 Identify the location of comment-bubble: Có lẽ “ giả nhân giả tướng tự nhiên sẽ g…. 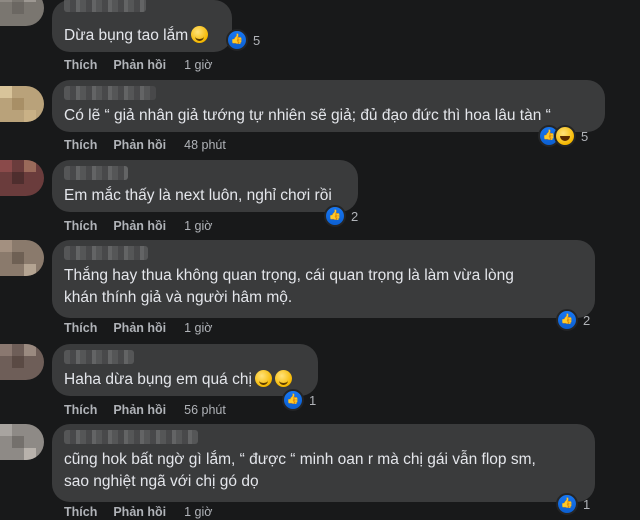
(328, 106).